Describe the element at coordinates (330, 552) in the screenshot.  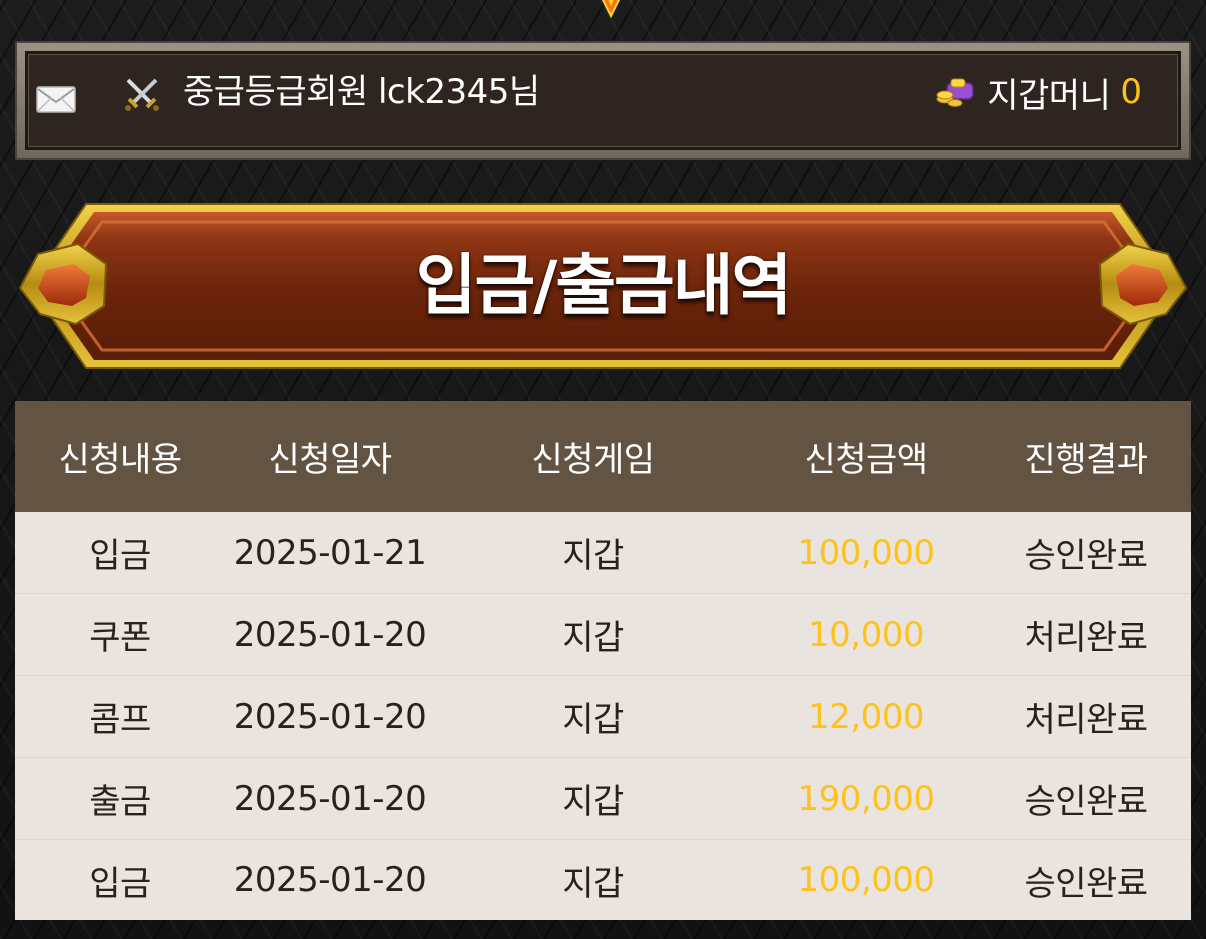
I see `row-date: 2025-01-21` at that location.